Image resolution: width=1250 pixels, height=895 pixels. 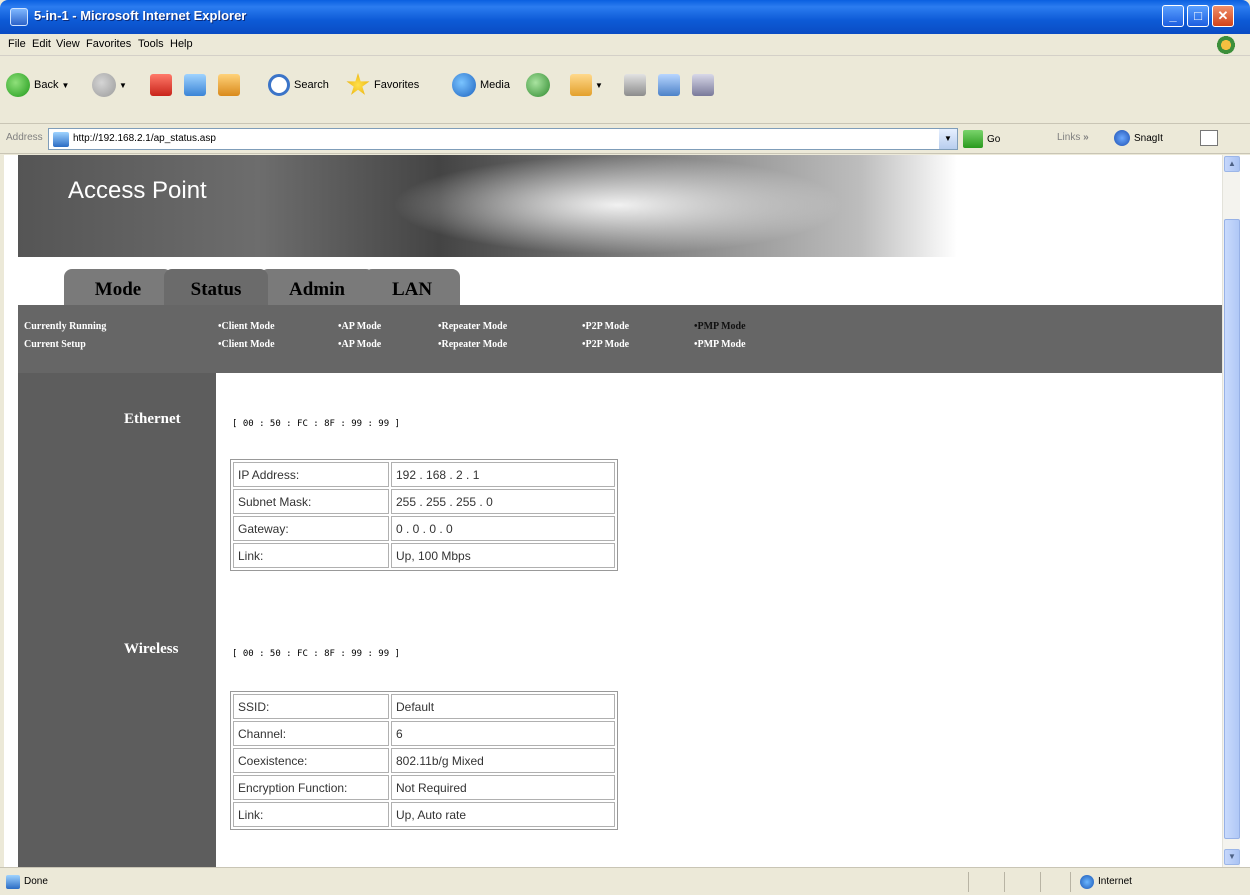 What do you see at coordinates (503, 555) in the screenshot?
I see `ethernet-link-value: Up, 100 Mbps` at bounding box center [503, 555].